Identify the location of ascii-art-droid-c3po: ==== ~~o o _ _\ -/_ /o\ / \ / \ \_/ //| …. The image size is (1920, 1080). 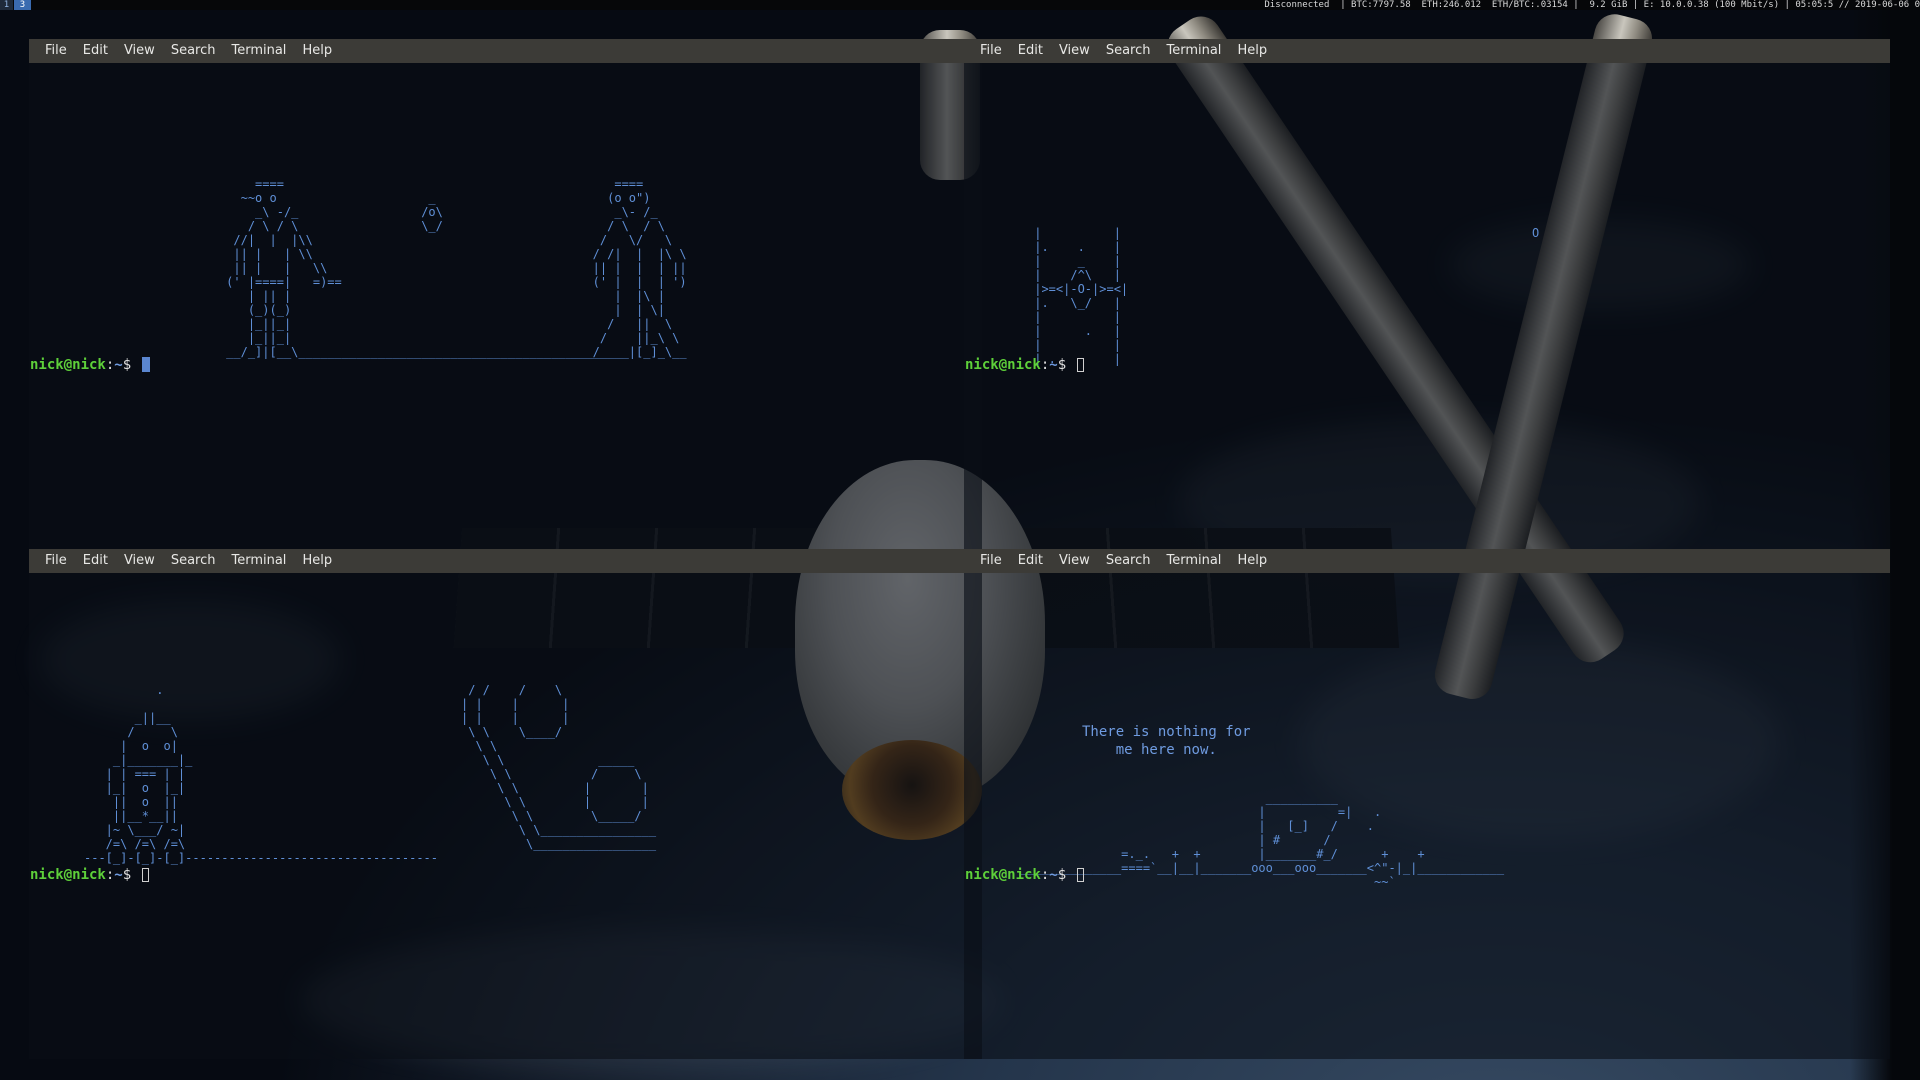
(425, 268).